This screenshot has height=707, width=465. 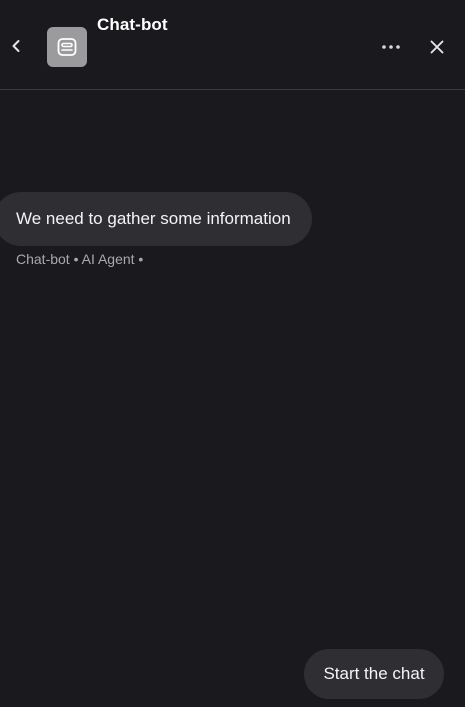 I want to click on bot-avatar, so click(x=67, y=47).